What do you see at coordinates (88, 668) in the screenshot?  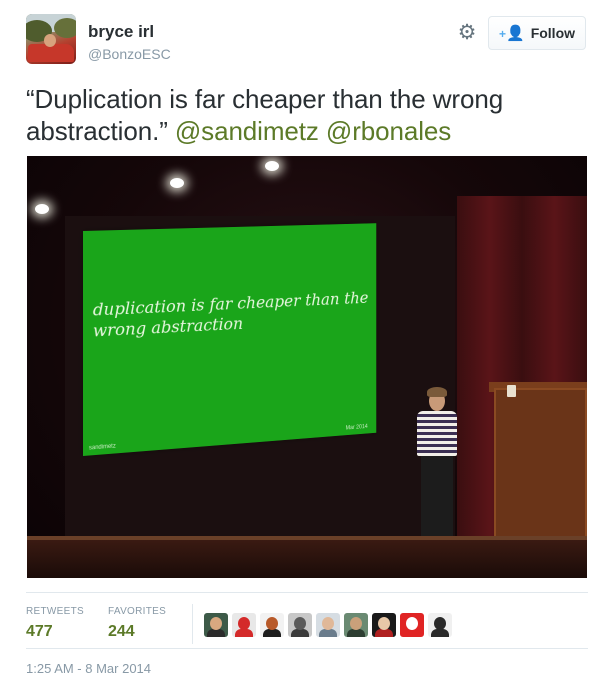 I see `tweet-timestamp: 1:25 AM - 8 Mar 2014` at bounding box center [88, 668].